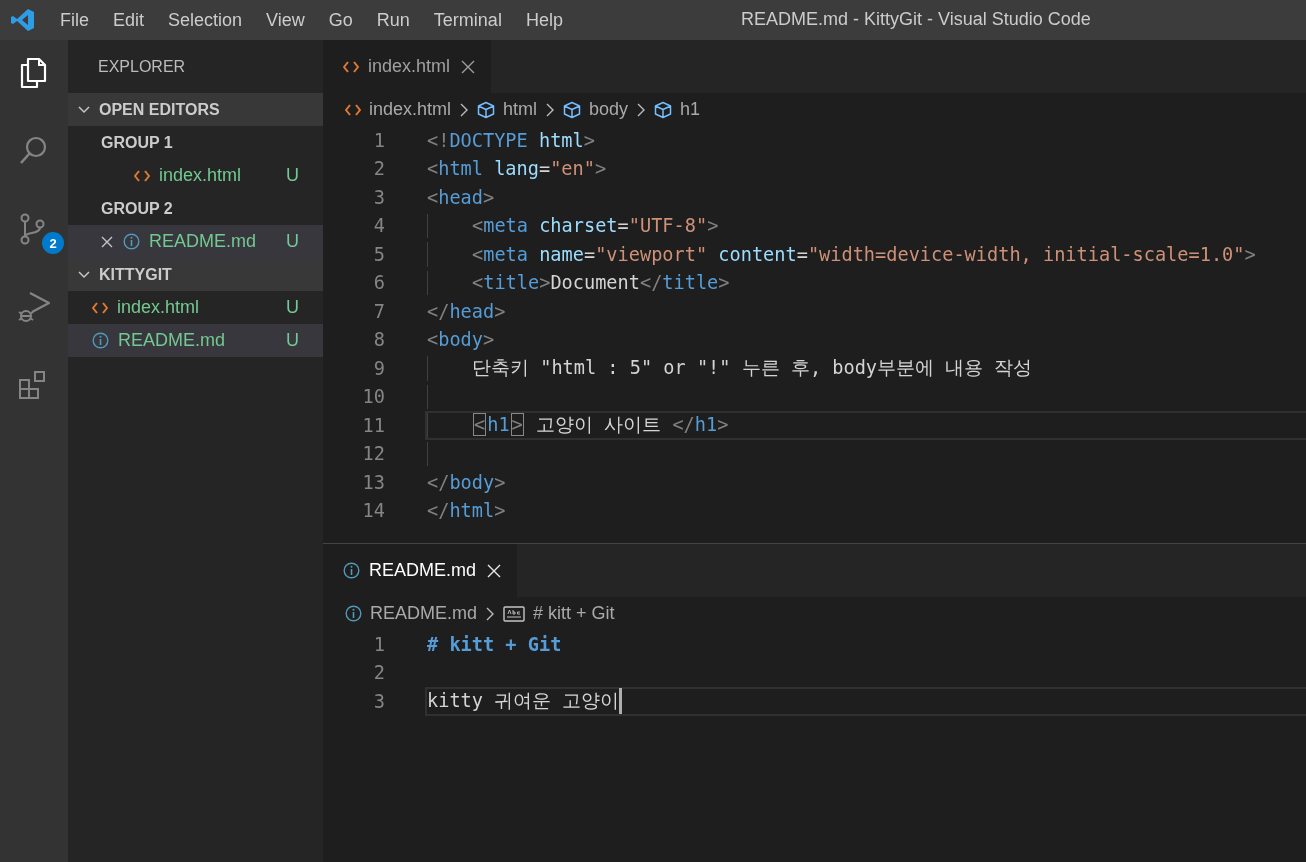 The height and width of the screenshot is (862, 1306). Describe the element at coordinates (461, 197) in the screenshot. I see `code-line: <head>` at that location.